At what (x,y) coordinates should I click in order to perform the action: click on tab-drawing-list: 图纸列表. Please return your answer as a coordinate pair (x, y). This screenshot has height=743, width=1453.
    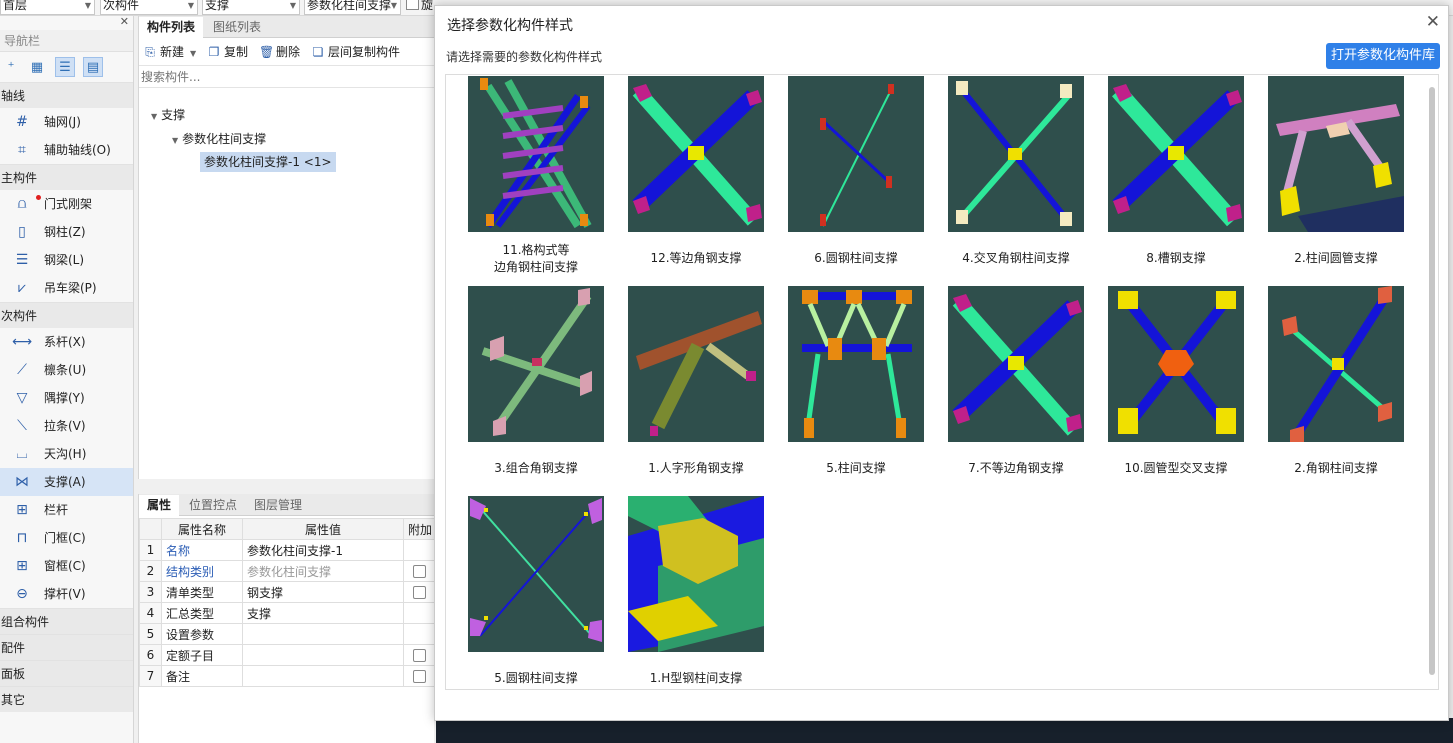
    Looking at the image, I should click on (237, 27).